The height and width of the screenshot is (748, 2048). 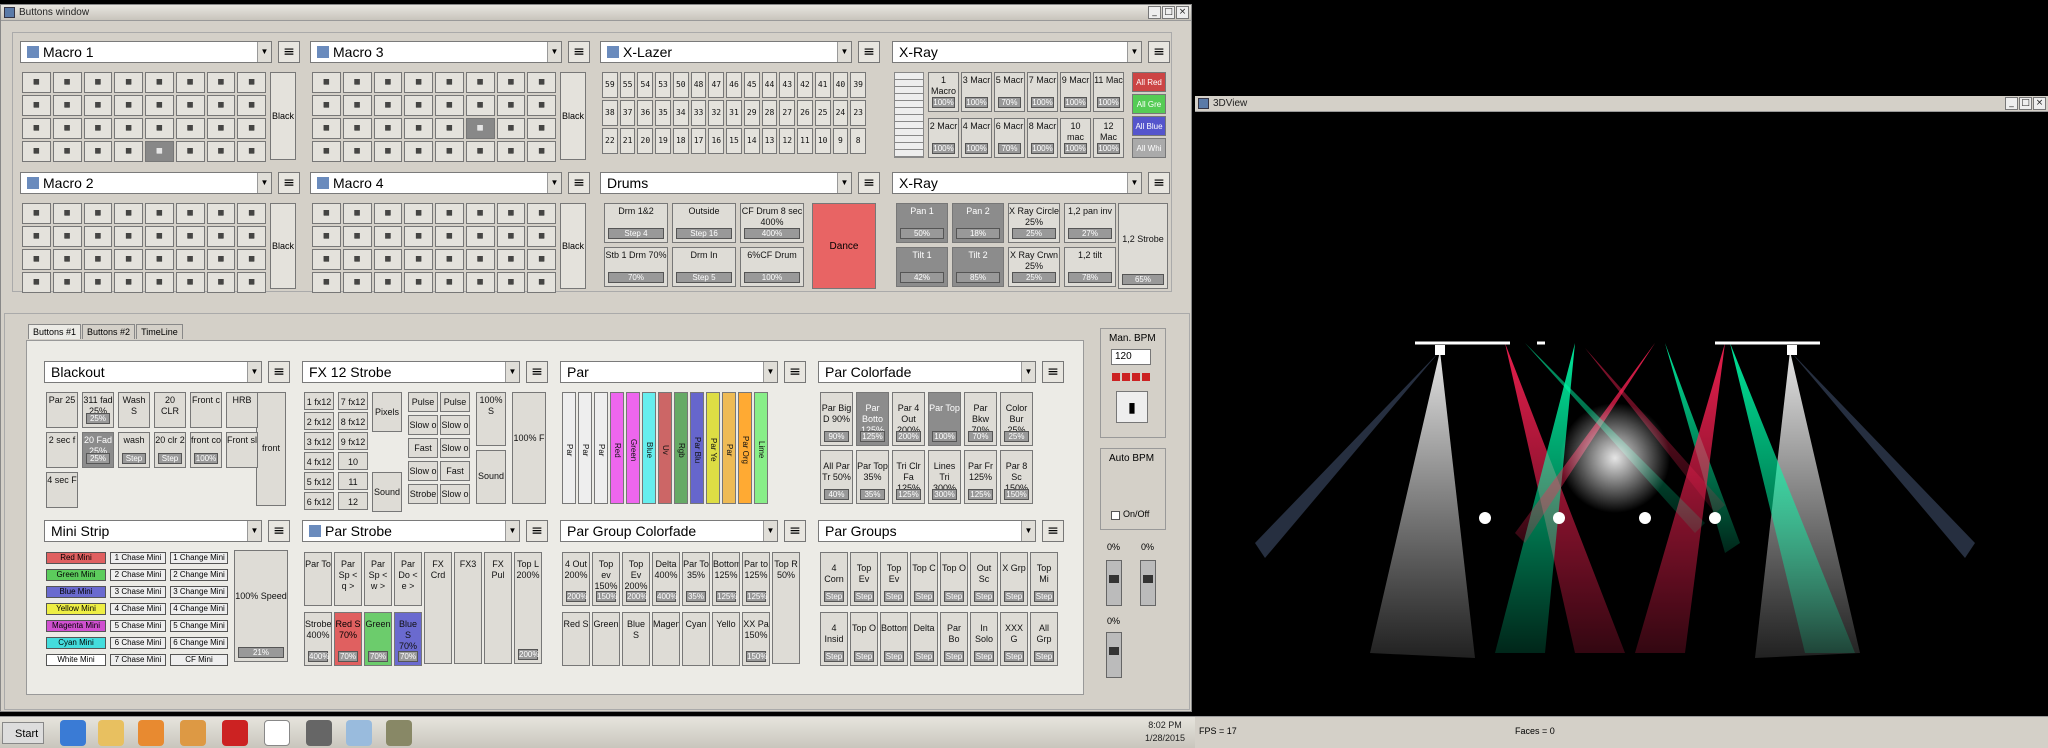 What do you see at coordinates (528, 608) in the screenshot?
I see `parstrobe-button: Top L 200% 200%` at bounding box center [528, 608].